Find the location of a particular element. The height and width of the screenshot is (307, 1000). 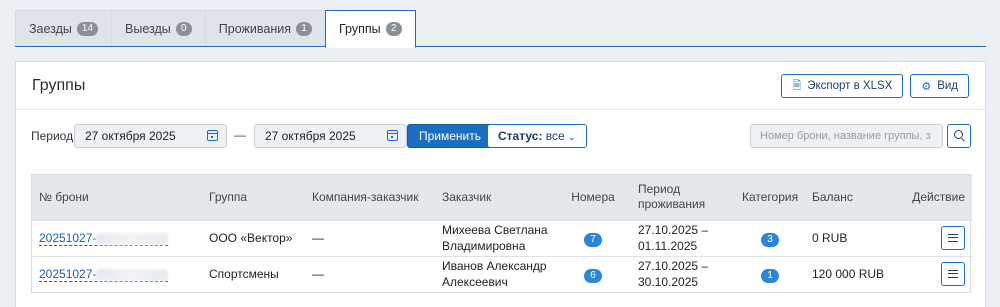

tab-label: Группы is located at coordinates (359, 29).